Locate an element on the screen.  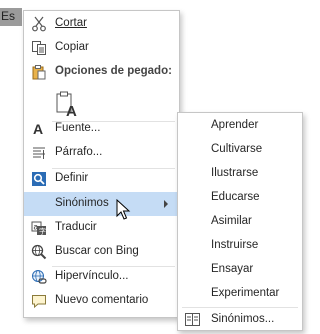
menu-item-label: Traducir is located at coordinates (76, 227).